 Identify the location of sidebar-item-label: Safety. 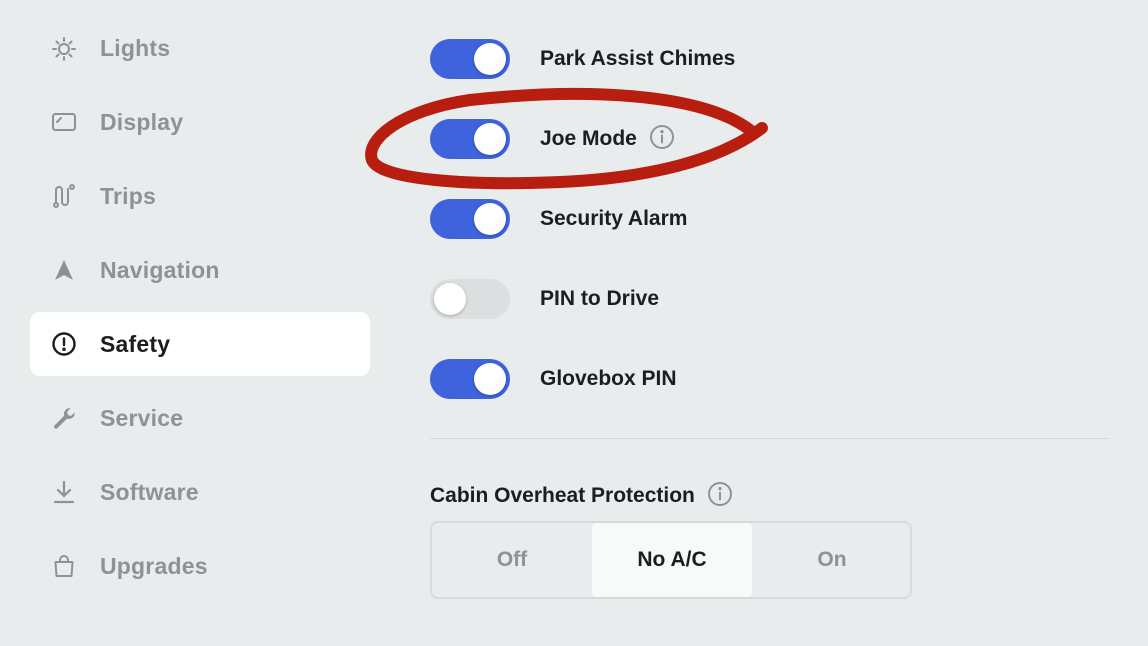
(135, 343).